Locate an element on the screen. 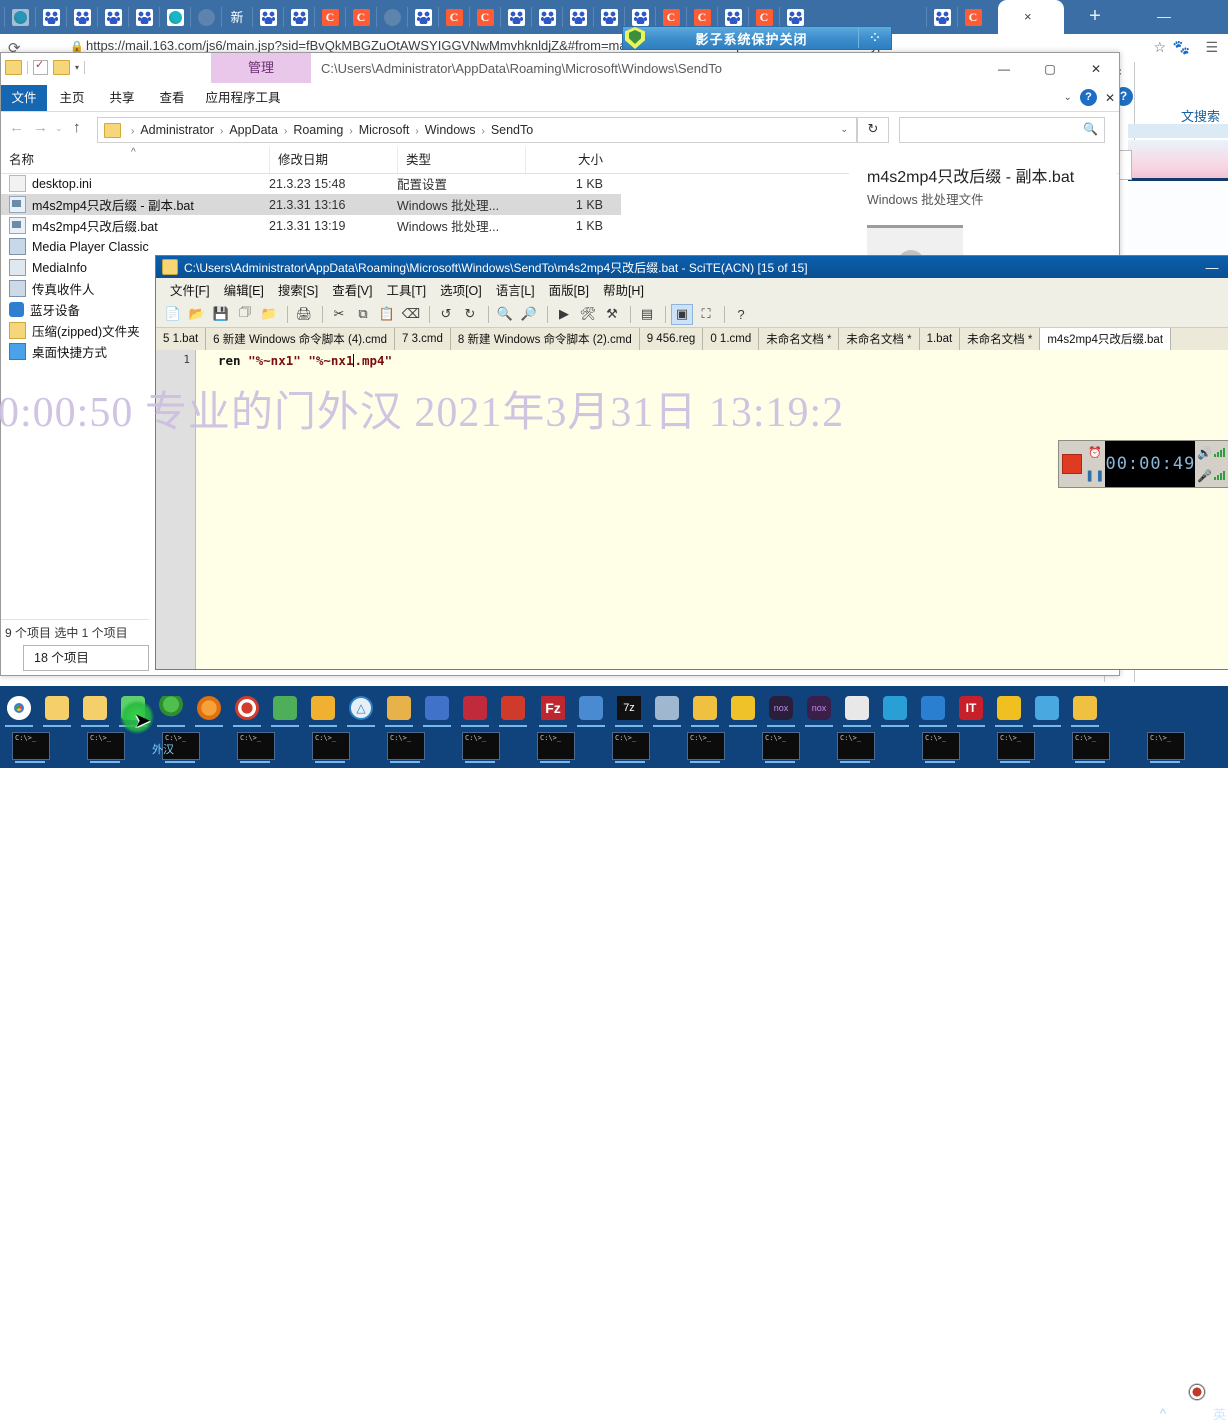 The image size is (1228, 1423). menu-item-4: 工具[T] is located at coordinates (406, 289).